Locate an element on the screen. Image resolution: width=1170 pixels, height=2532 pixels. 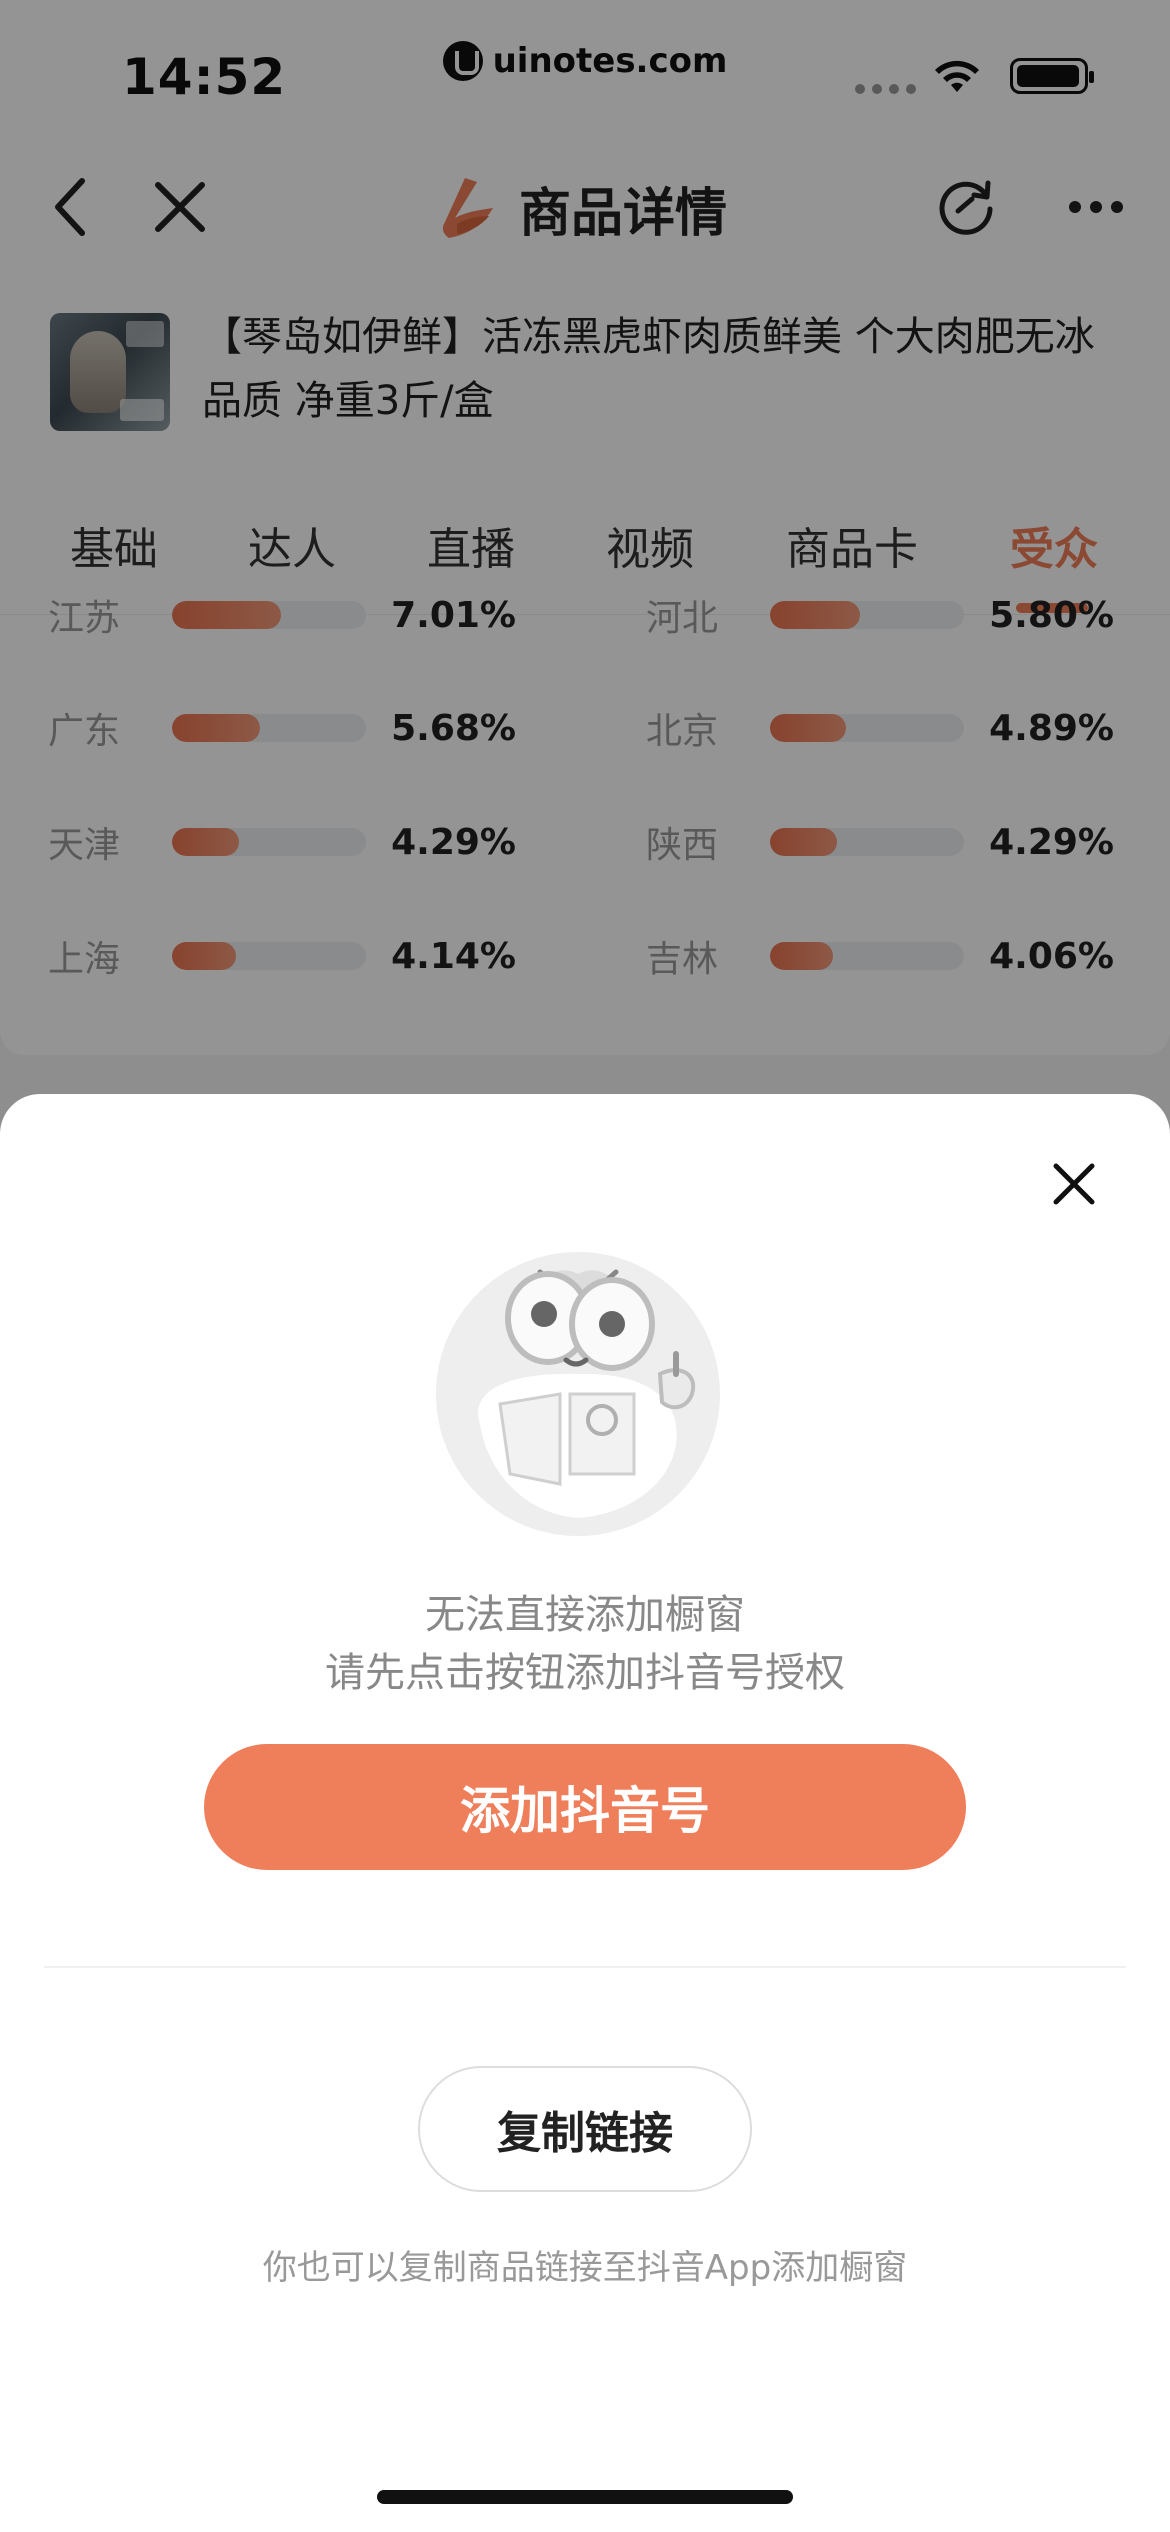
home-indicator is located at coordinates (585, 2497).